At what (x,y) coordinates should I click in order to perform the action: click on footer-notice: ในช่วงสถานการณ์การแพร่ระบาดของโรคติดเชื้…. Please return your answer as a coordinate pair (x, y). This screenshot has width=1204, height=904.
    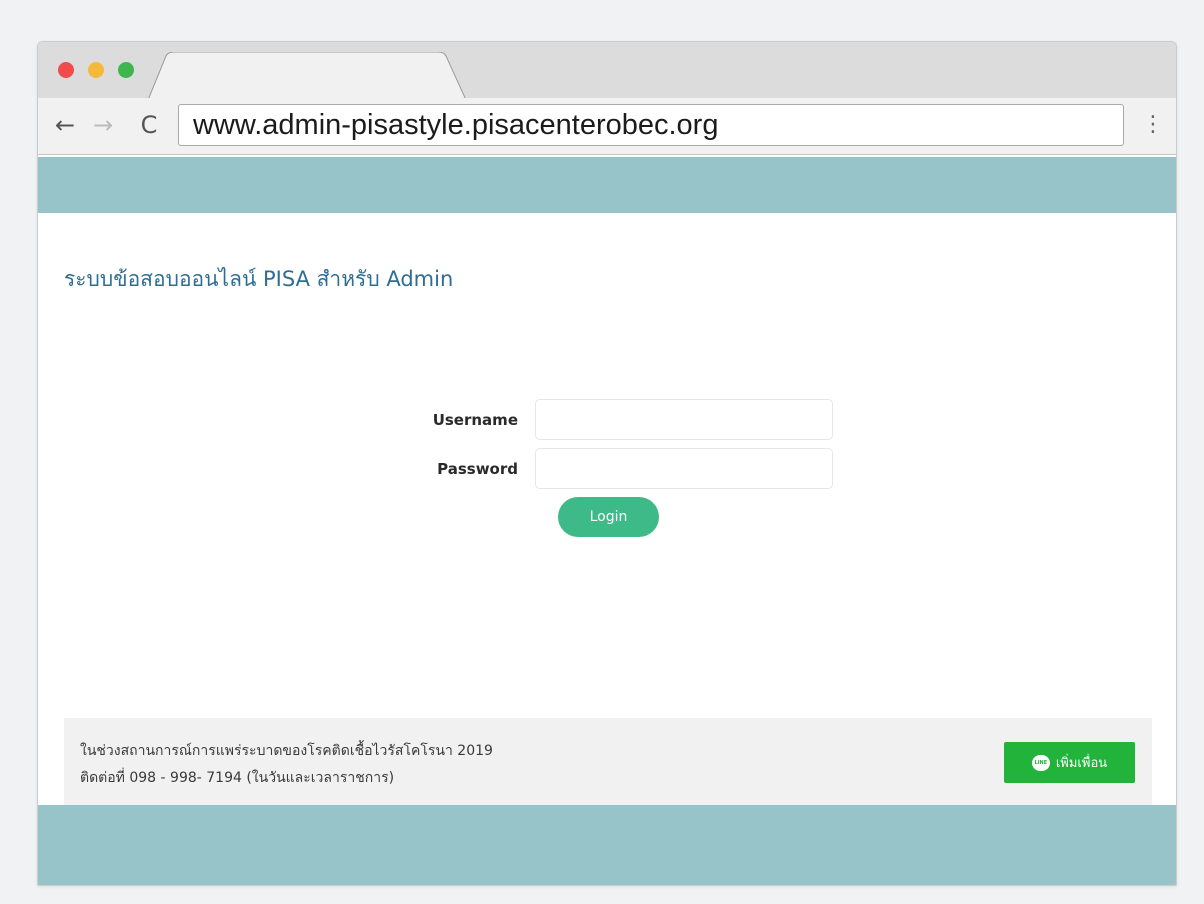
    Looking at the image, I should click on (608, 761).